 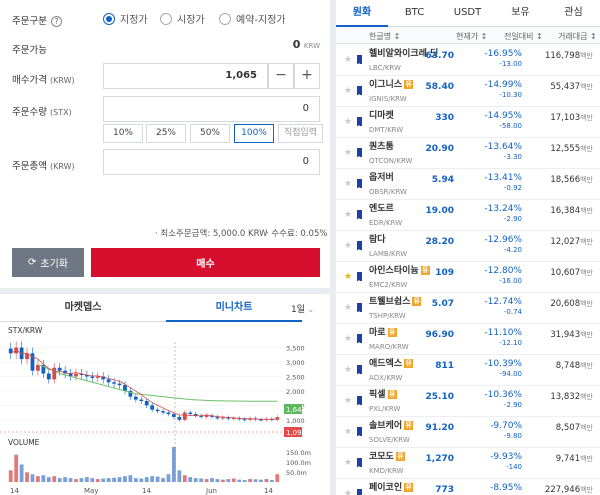 What do you see at coordinates (468, 246) in the screenshot?
I see `table-row: ★ 람다 LAMB/KRW 28.20 -12.96% -4.20 12,027백만` at bounding box center [468, 246].